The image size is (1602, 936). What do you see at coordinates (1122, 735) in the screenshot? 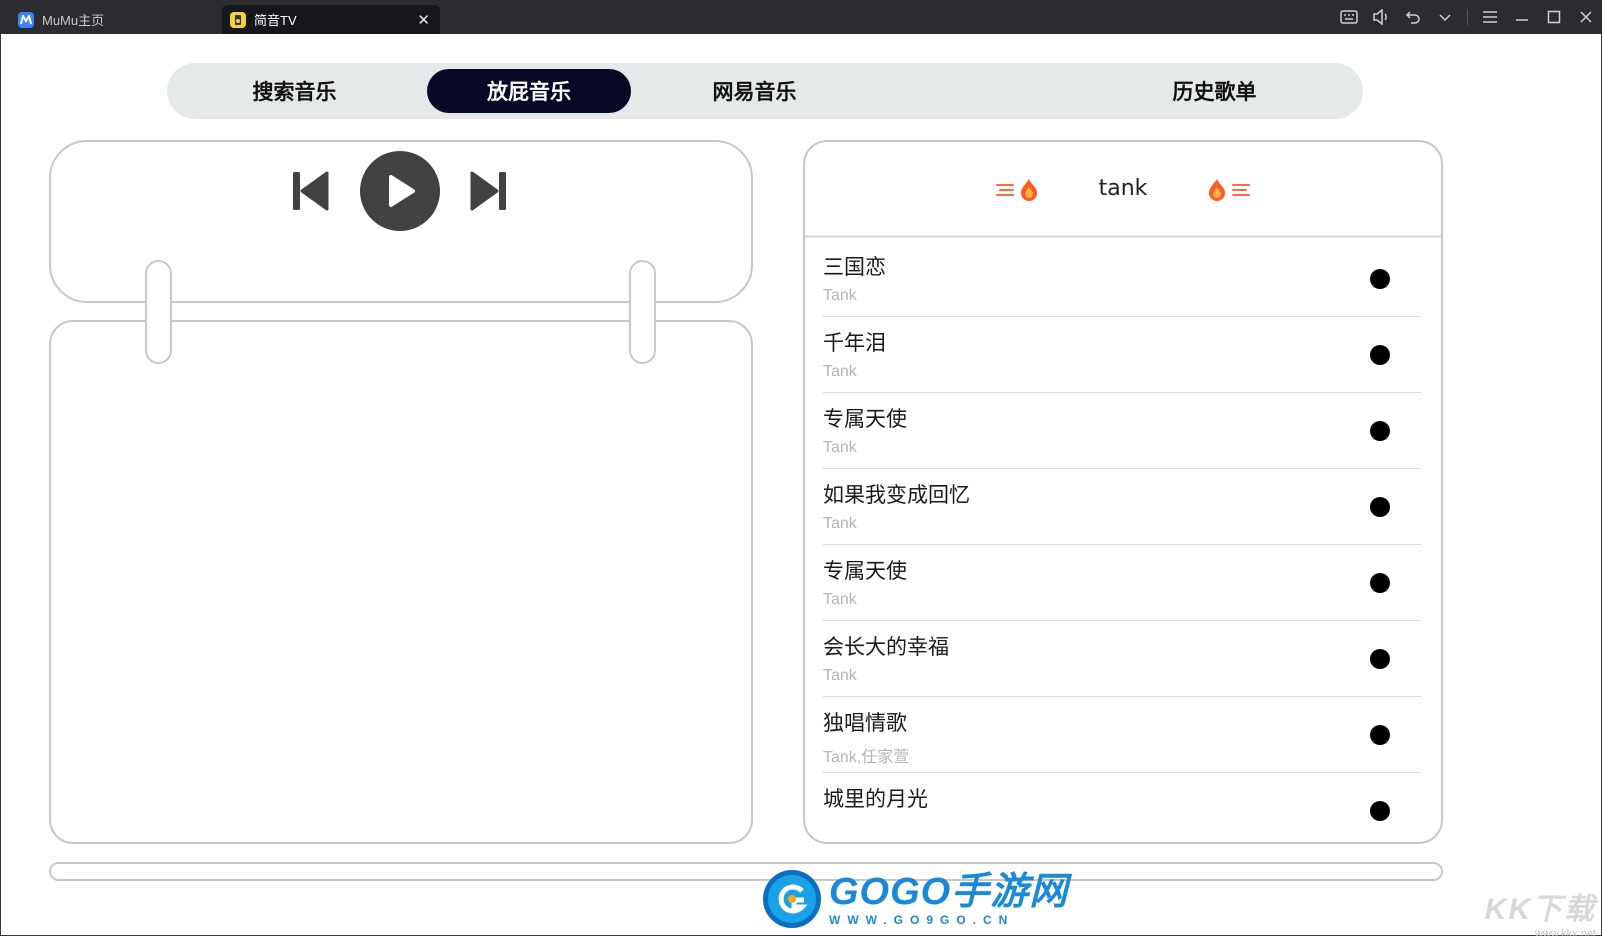
I see `song-row: 独唱情歌 Tank,任家萱` at bounding box center [1122, 735].